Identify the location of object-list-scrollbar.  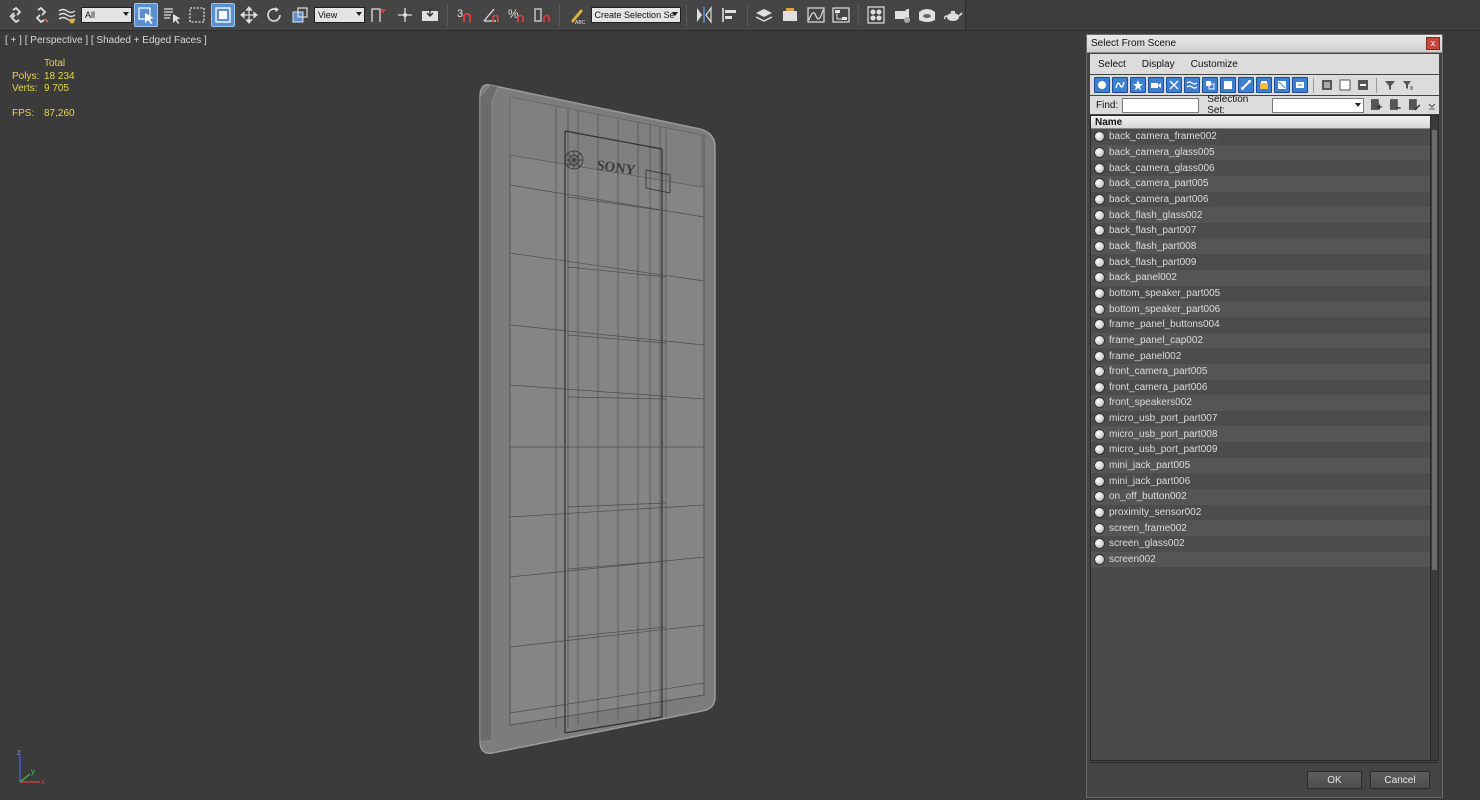
(1434, 438).